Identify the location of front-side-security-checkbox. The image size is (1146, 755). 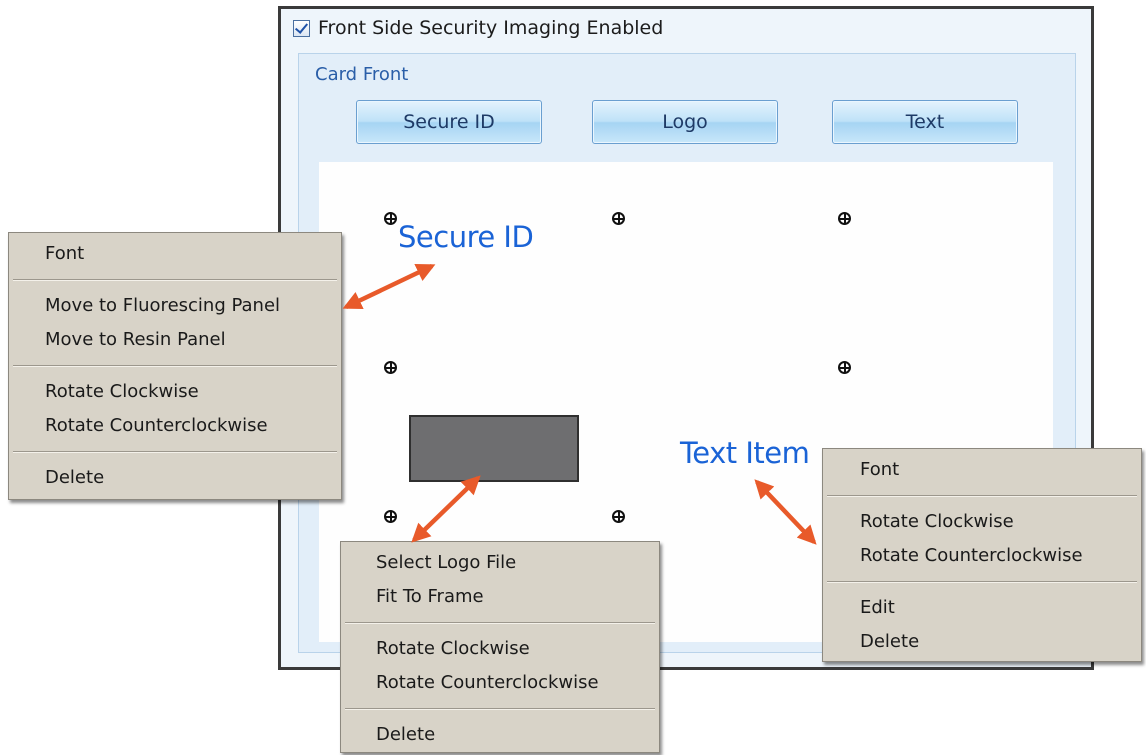
(301, 28).